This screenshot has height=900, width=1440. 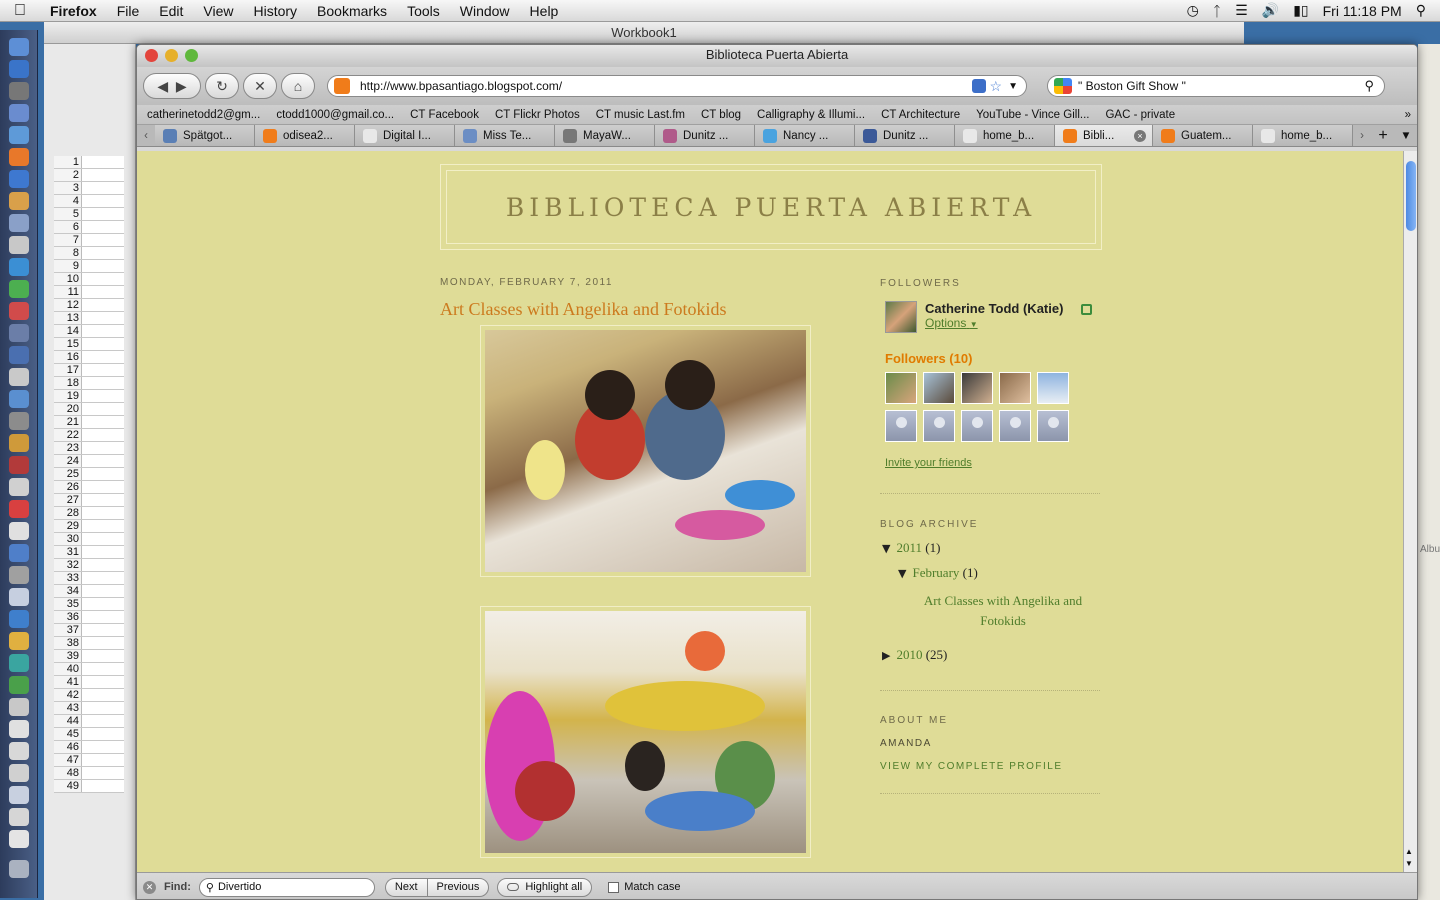 I want to click on row-number: 43, so click(x=68, y=708).